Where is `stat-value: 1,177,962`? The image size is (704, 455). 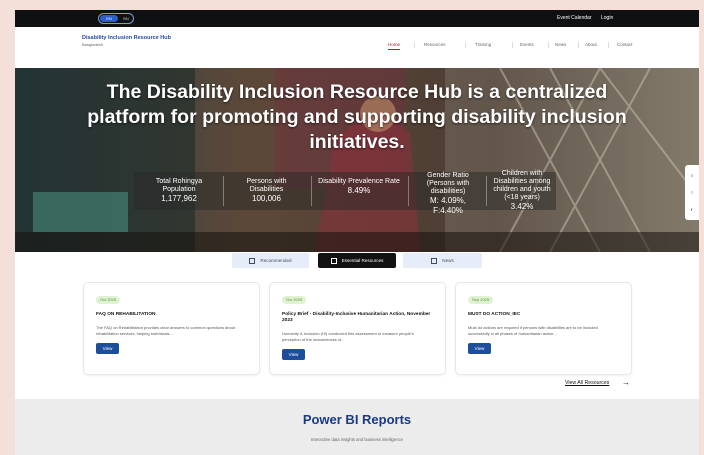
stat-value: 1,177,962 is located at coordinates (179, 198).